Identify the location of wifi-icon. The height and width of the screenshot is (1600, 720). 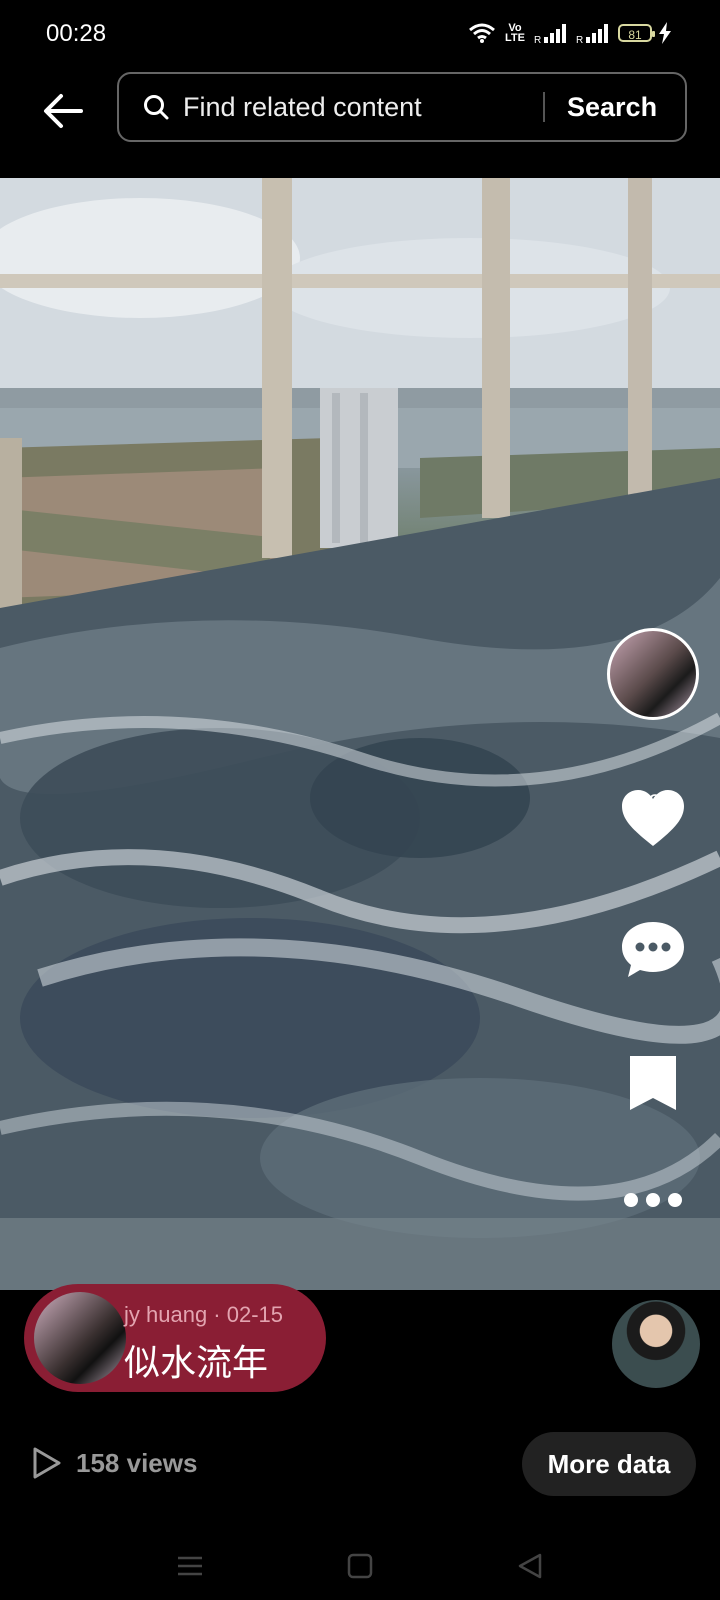
(482, 33).